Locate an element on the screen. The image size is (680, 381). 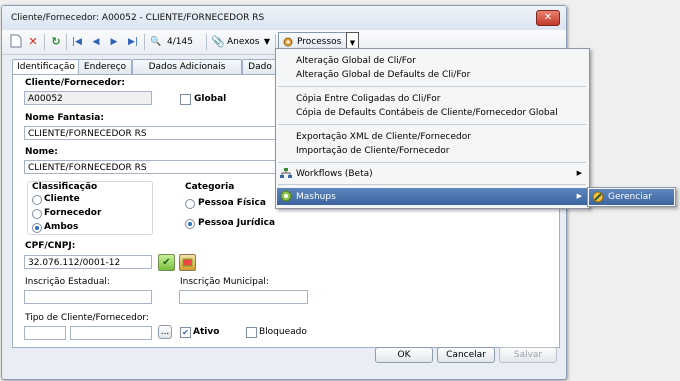
fantasy-name-field: CLIENTE/FORNECEDOR RS is located at coordinates (152, 133).